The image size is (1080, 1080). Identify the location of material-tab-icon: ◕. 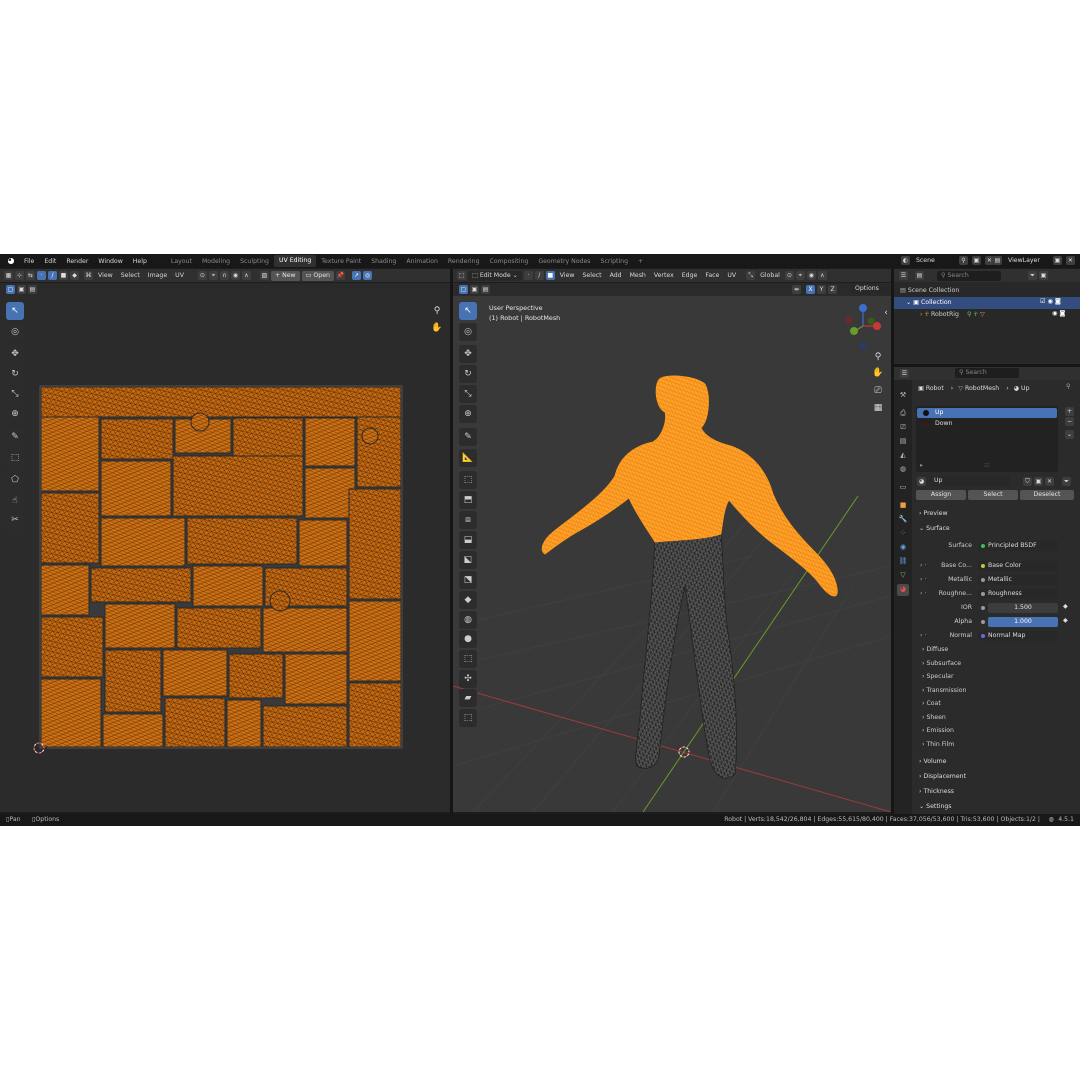
(903, 590).